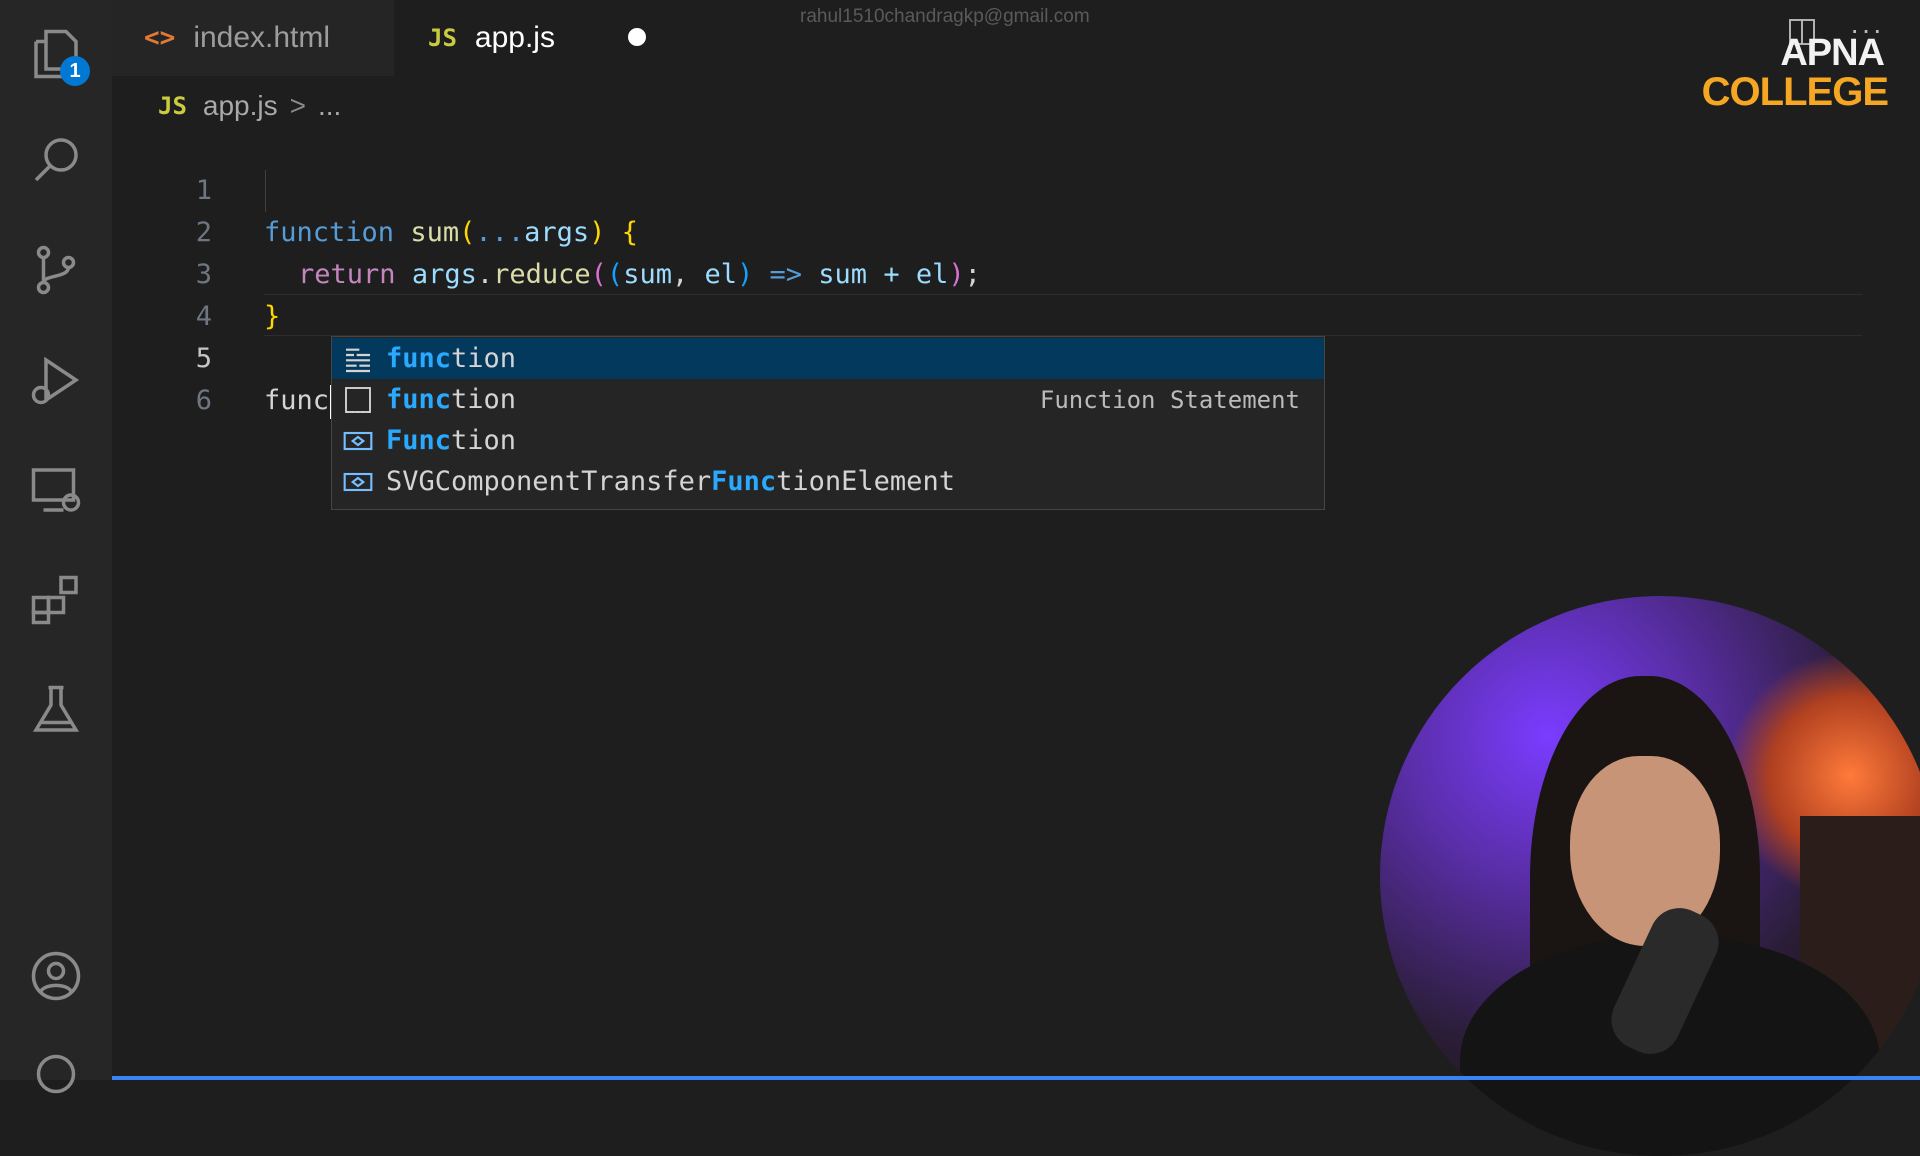 Image resolution: width=1920 pixels, height=1156 pixels. Describe the element at coordinates (262, 37) in the screenshot. I see `tab-label: index.html` at that location.